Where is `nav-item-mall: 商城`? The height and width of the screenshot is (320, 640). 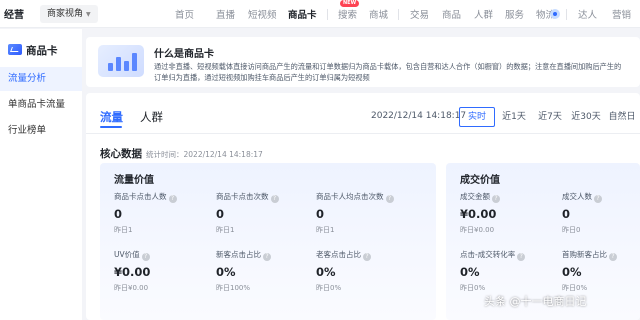
nav-item-mall: 商城 is located at coordinates (378, 14).